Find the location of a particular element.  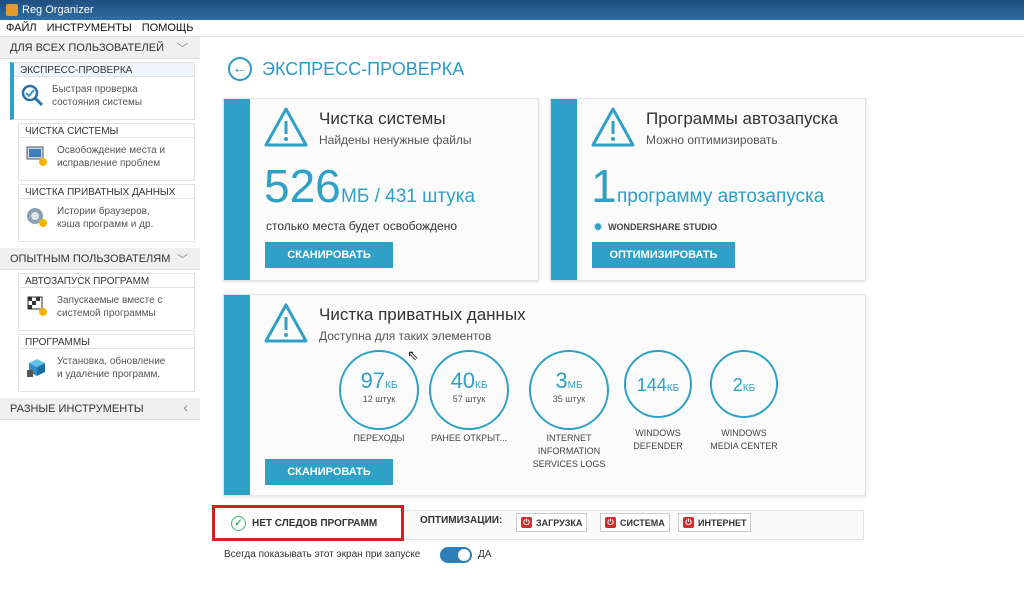

sidebar-section-misc-tools: РАЗНЫЕ ИНСТРУМЕНТЫ ‹ is located at coordinates (100, 409).